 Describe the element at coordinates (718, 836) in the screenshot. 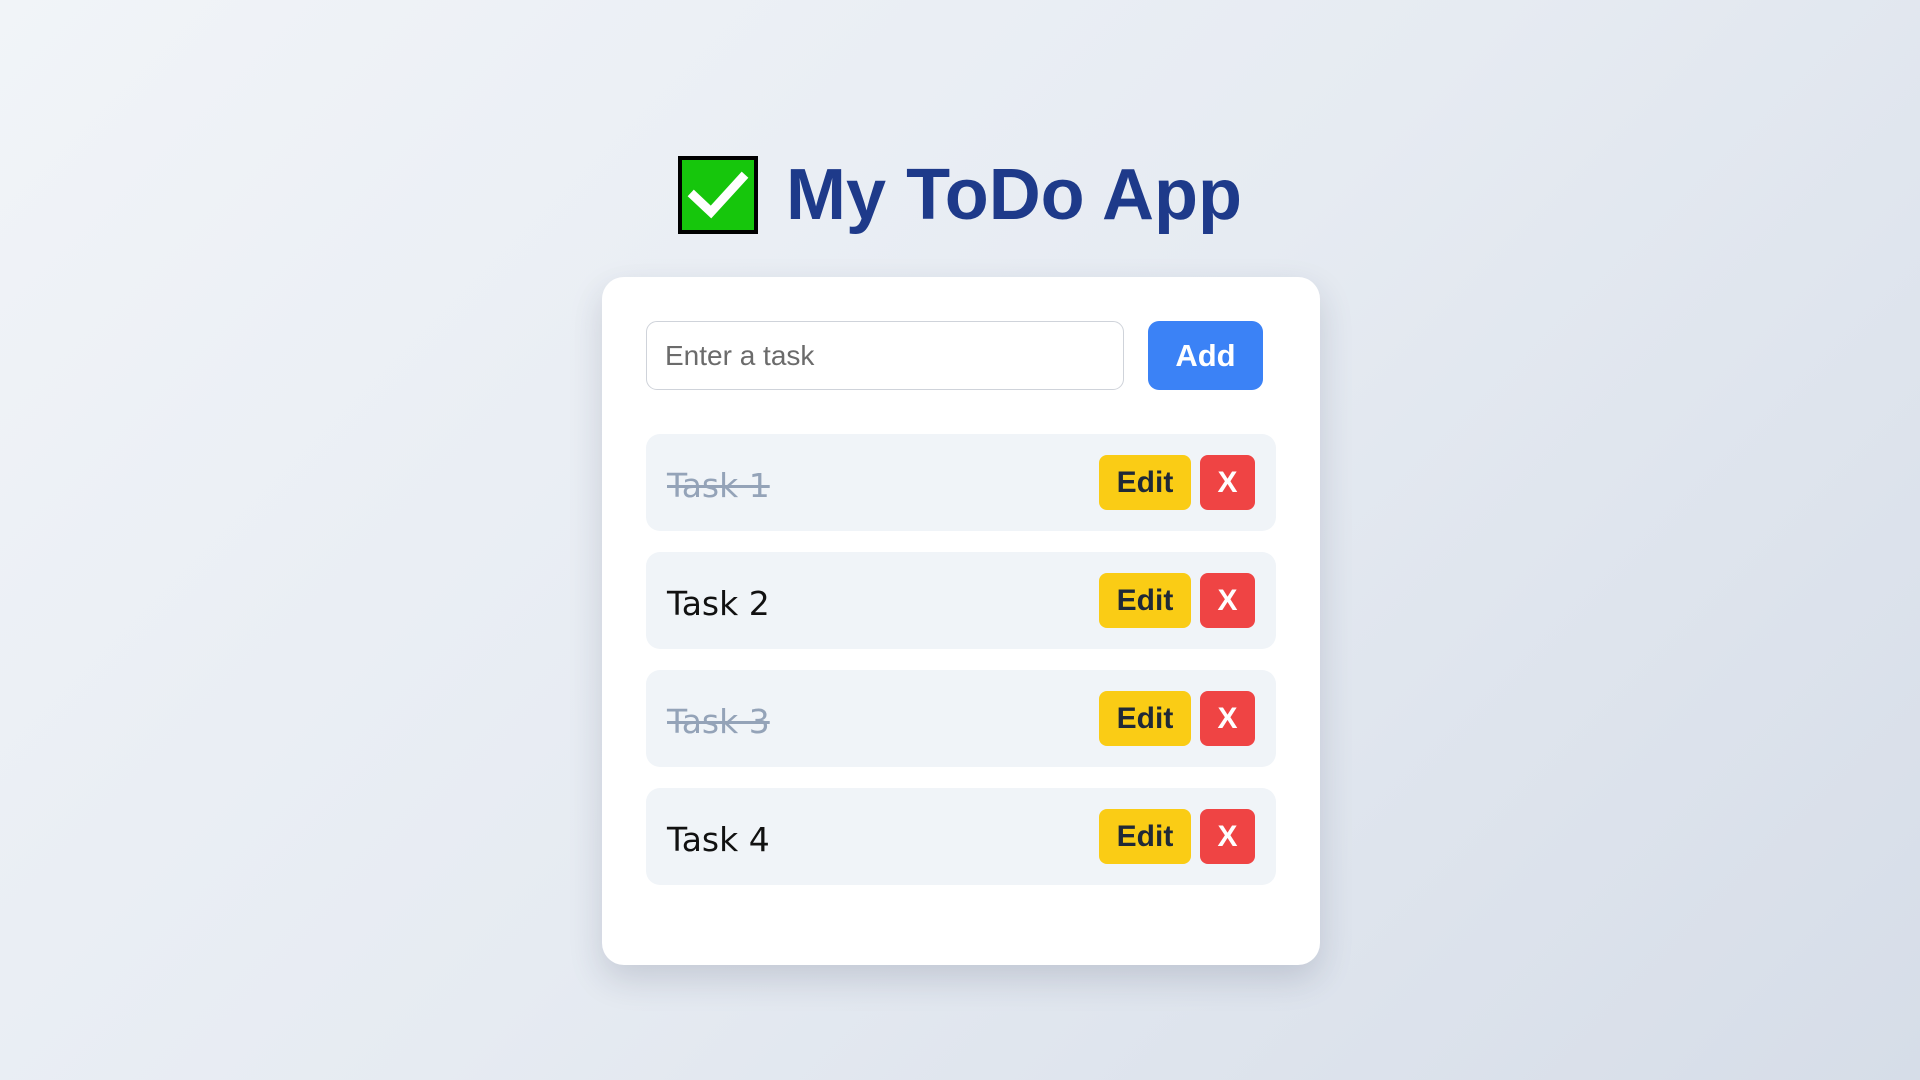

I see `task-text: Task 4` at that location.